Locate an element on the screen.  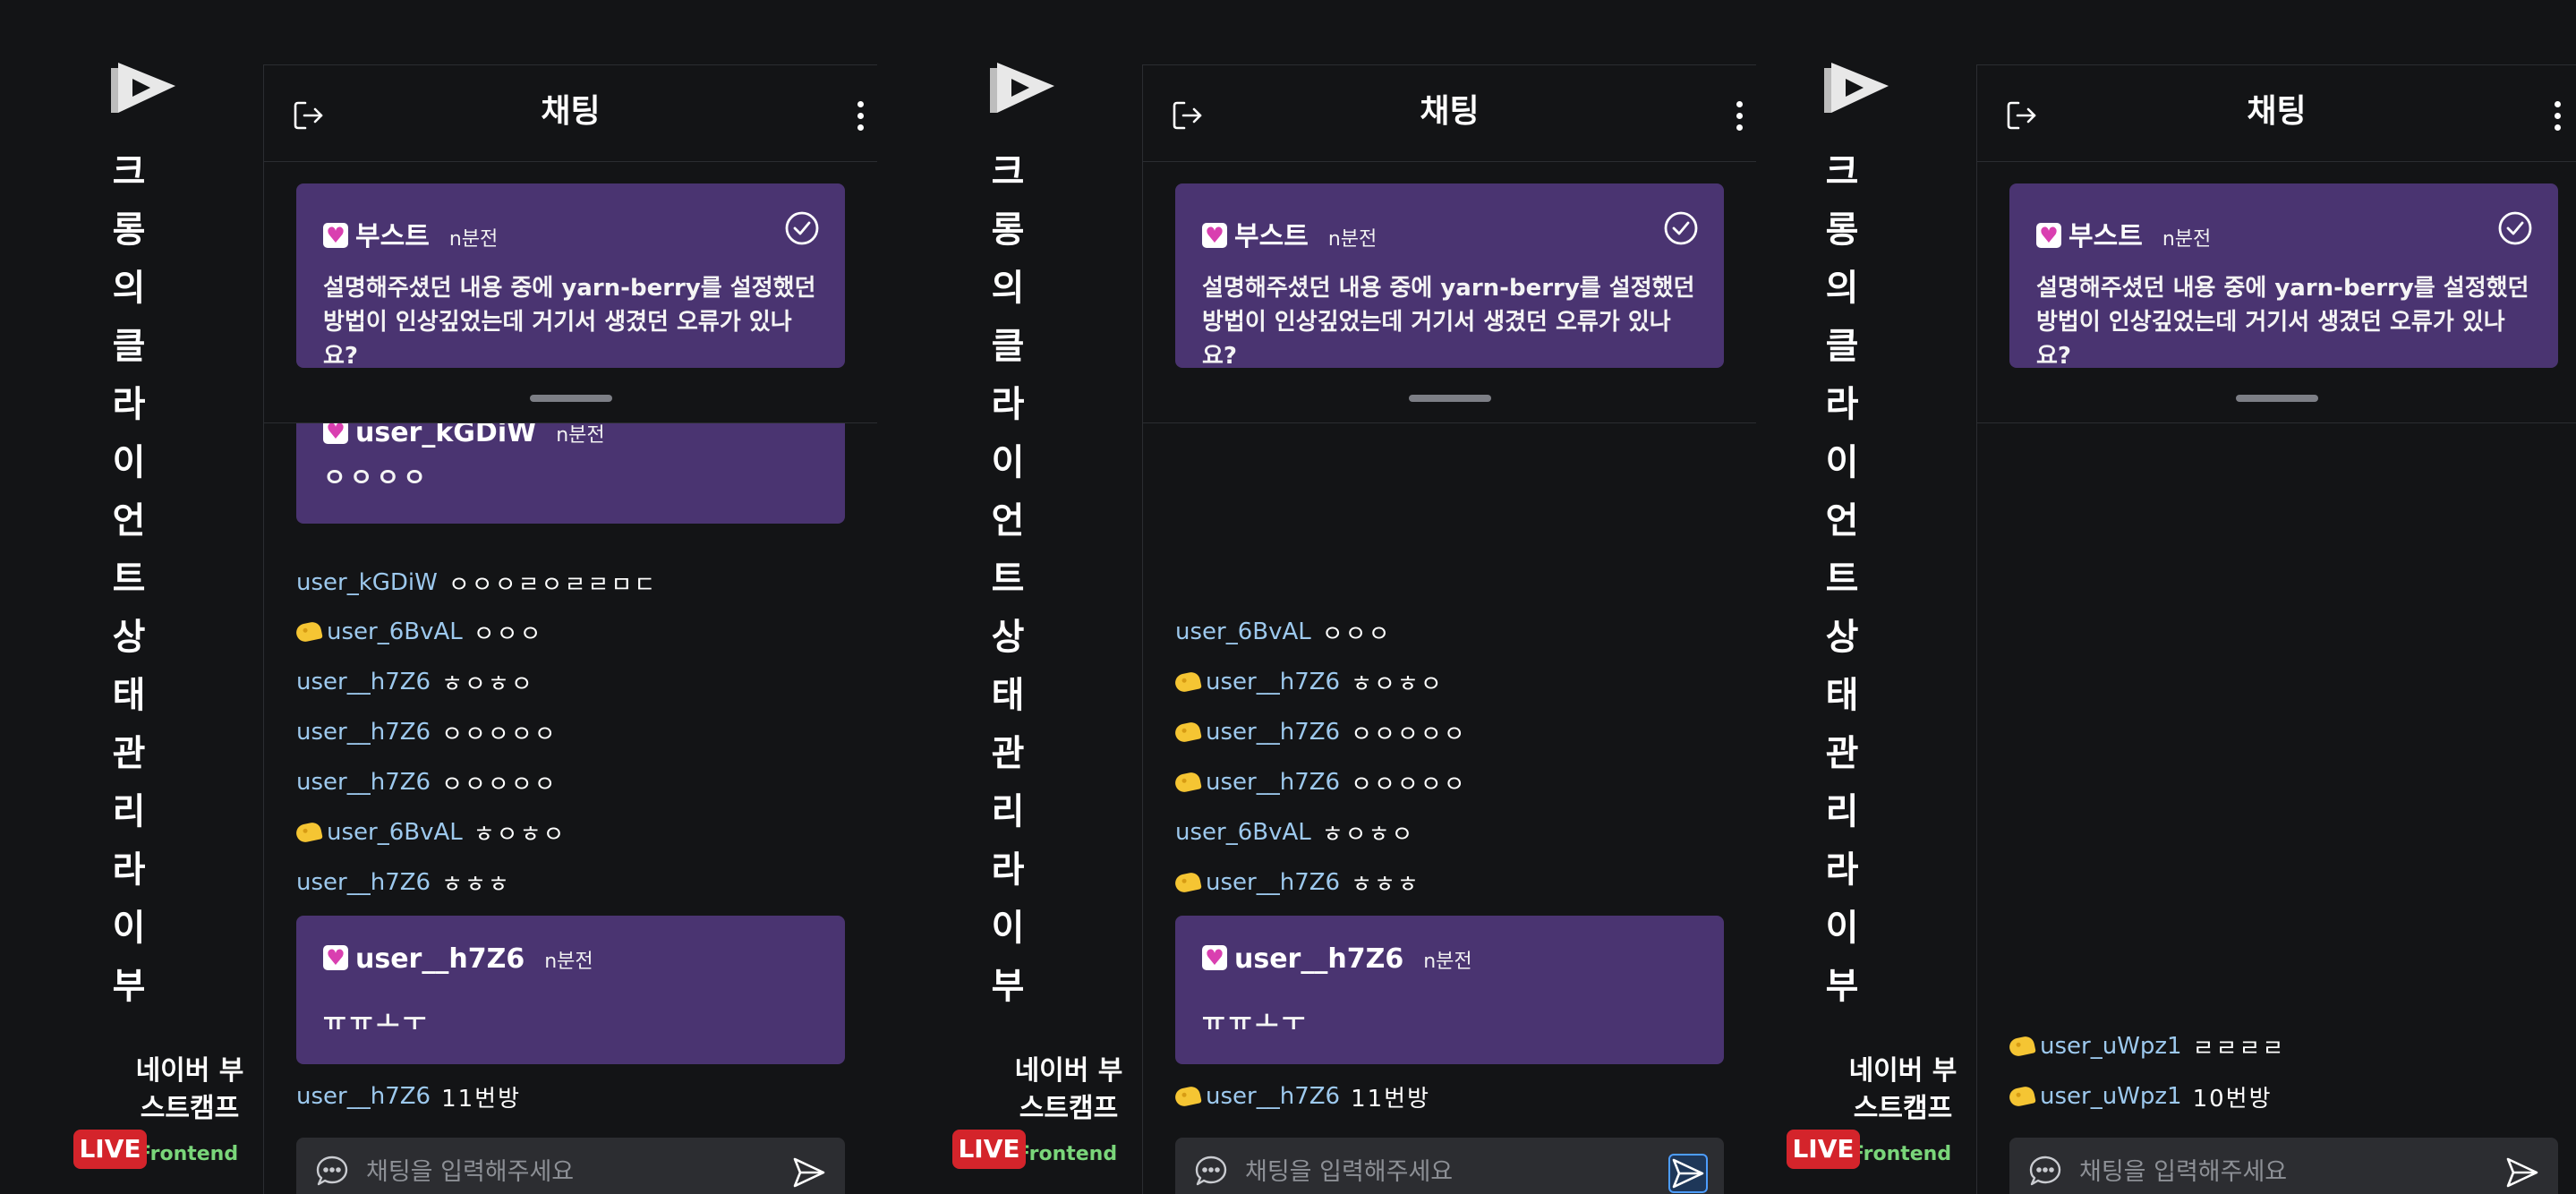
chat-text: ㅇㅇㅇ is located at coordinates (1356, 634).